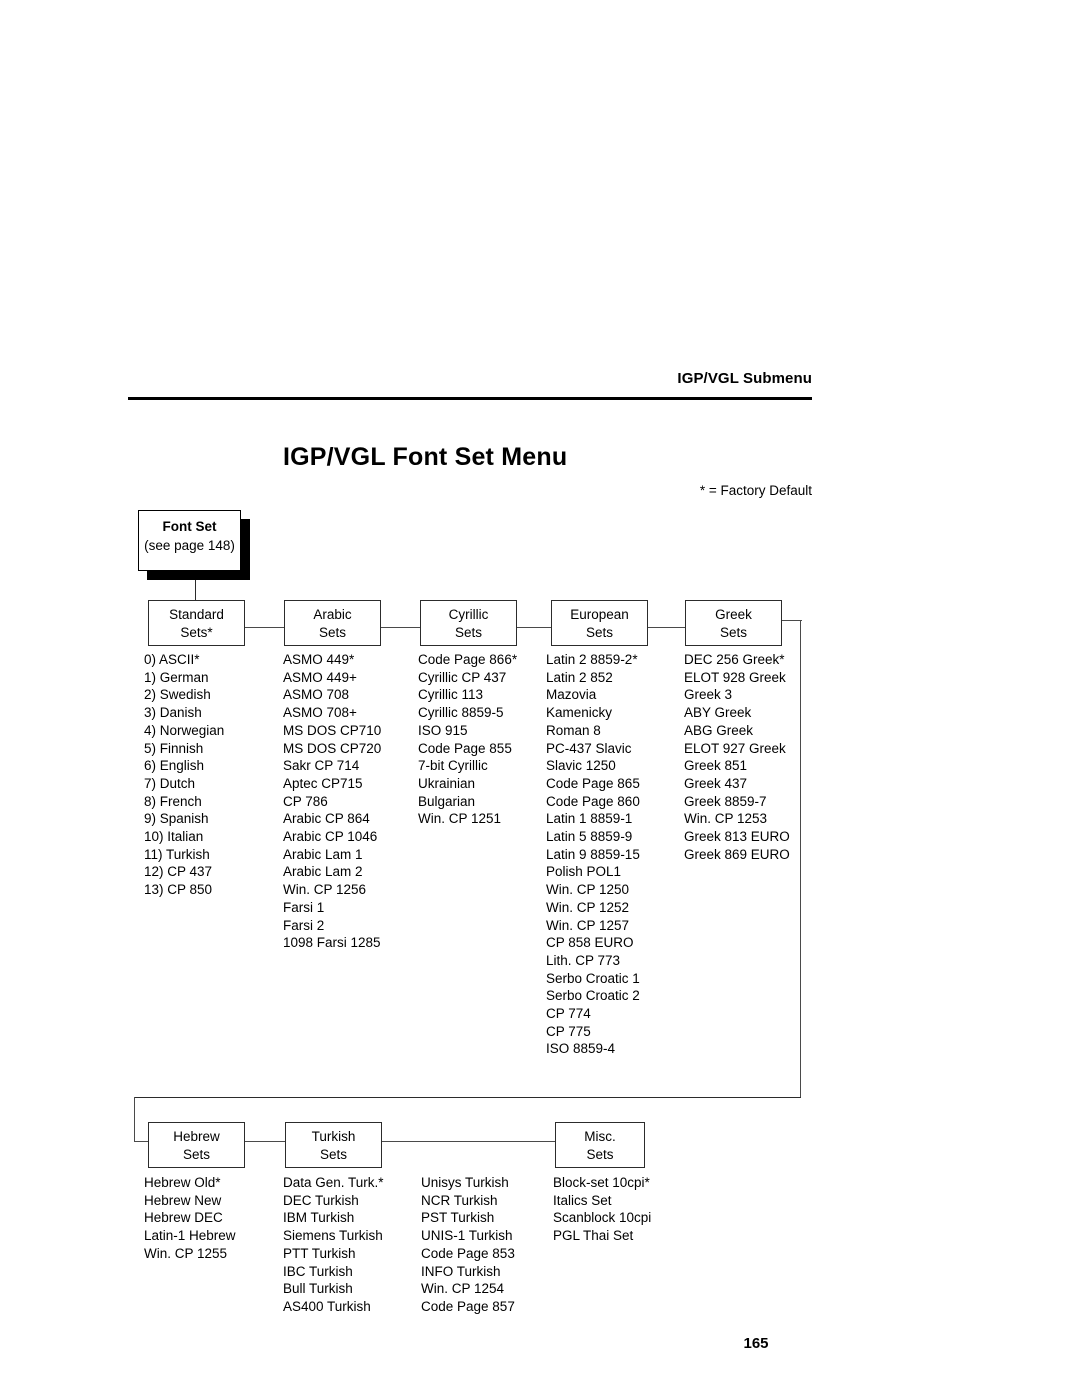  I want to click on node-turkish-sets: Turkish Sets, so click(333, 1145).